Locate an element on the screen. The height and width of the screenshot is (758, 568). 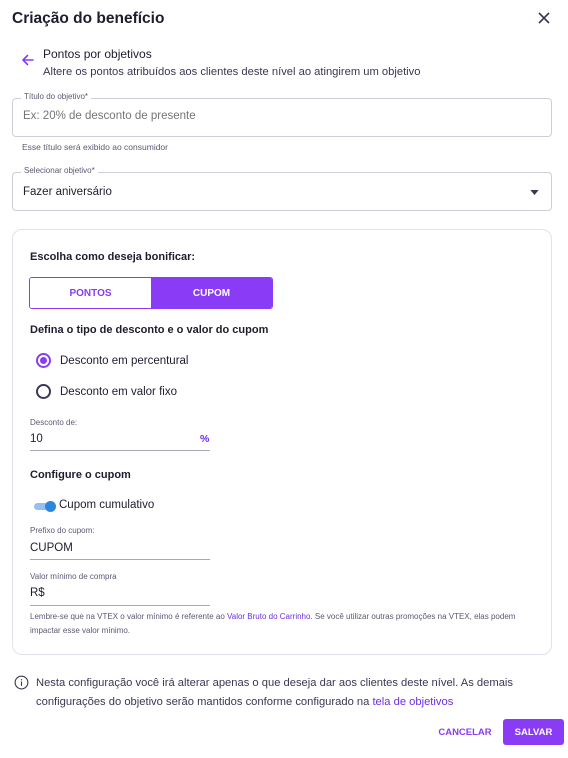
radio-percentual: Desconto em percentural is located at coordinates (112, 360).